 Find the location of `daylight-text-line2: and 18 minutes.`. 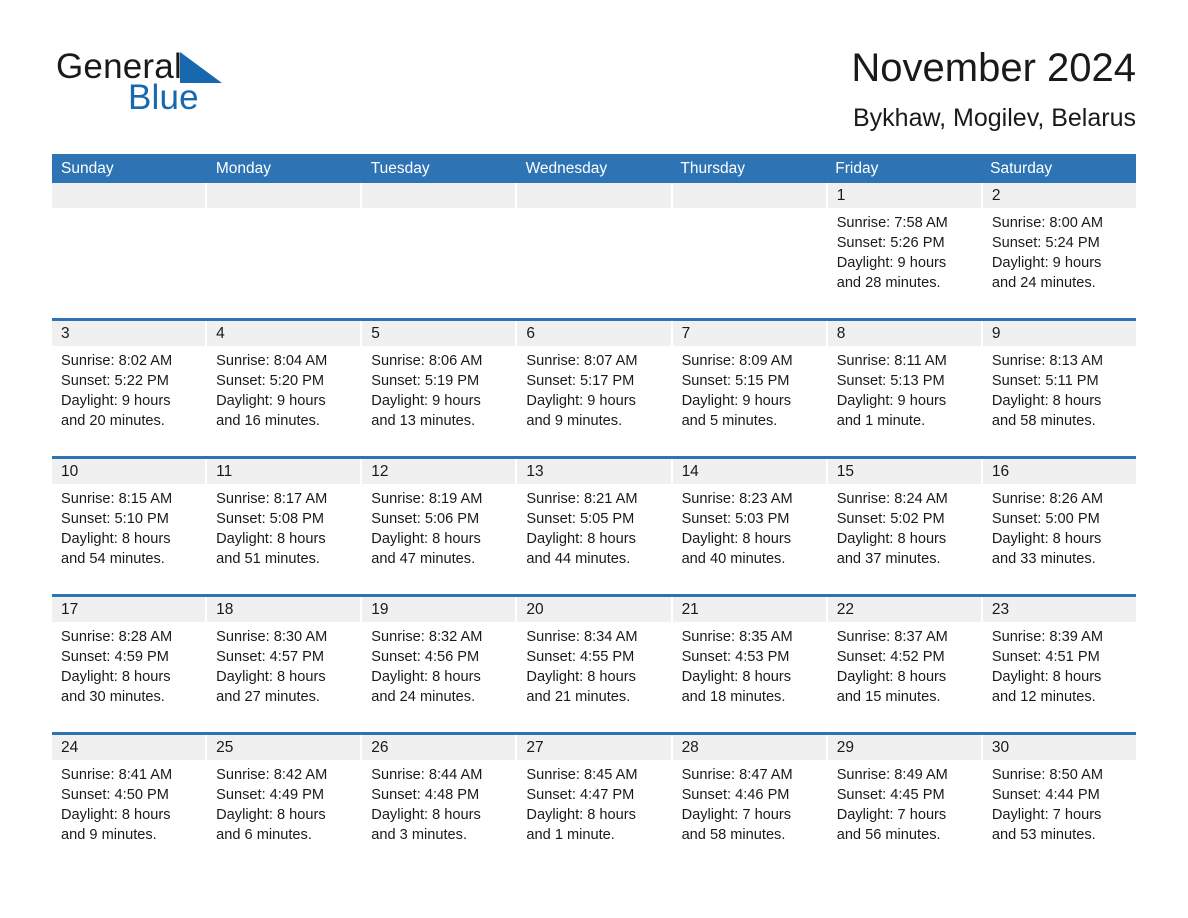

daylight-text-line2: and 18 minutes. is located at coordinates (733, 697).